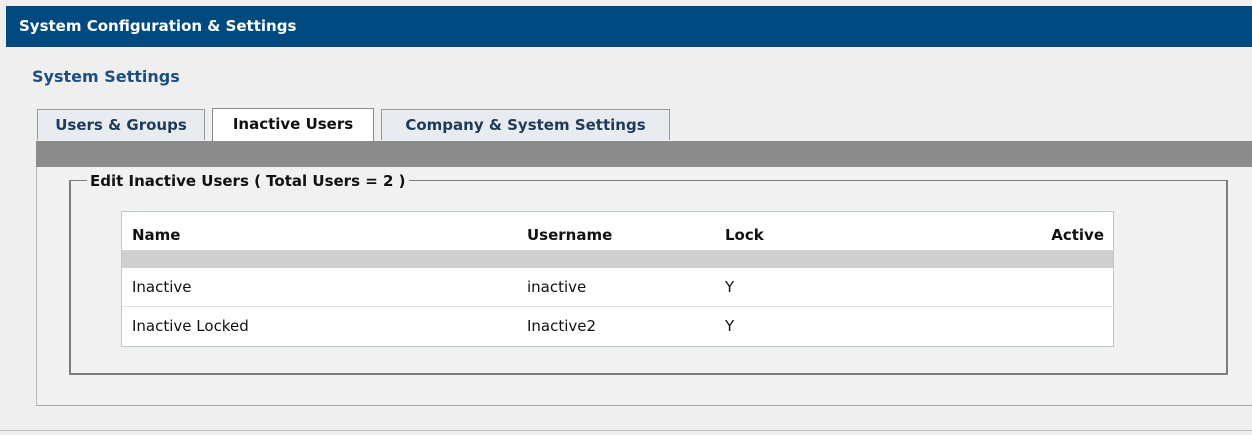 The width and height of the screenshot is (1252, 435). I want to click on window-title: System Configuration & Settings, so click(158, 26).